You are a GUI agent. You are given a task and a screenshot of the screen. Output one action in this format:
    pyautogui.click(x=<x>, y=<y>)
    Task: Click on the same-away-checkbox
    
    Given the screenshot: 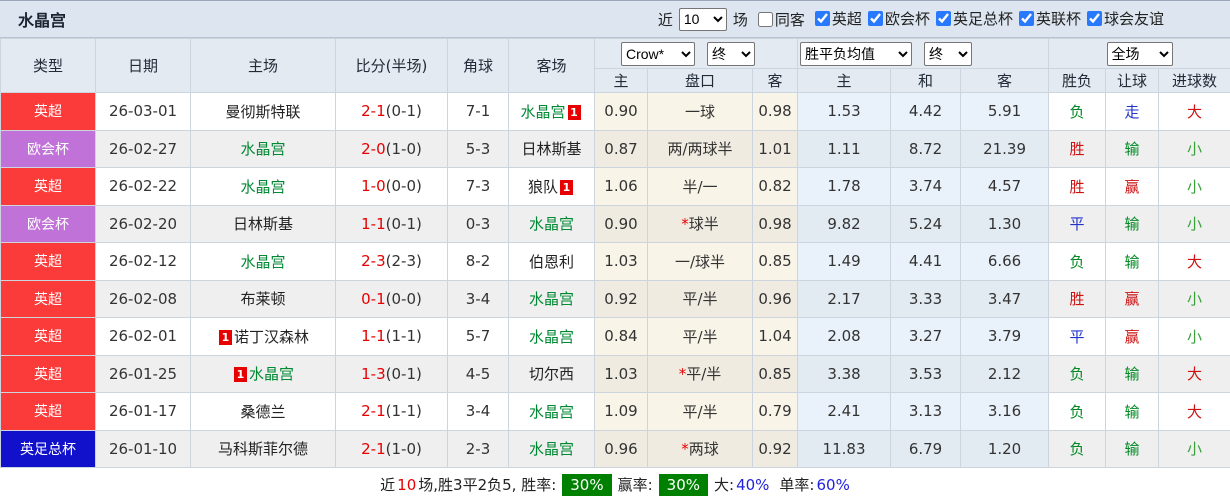 What is the action you would take?
    pyautogui.click(x=765, y=19)
    